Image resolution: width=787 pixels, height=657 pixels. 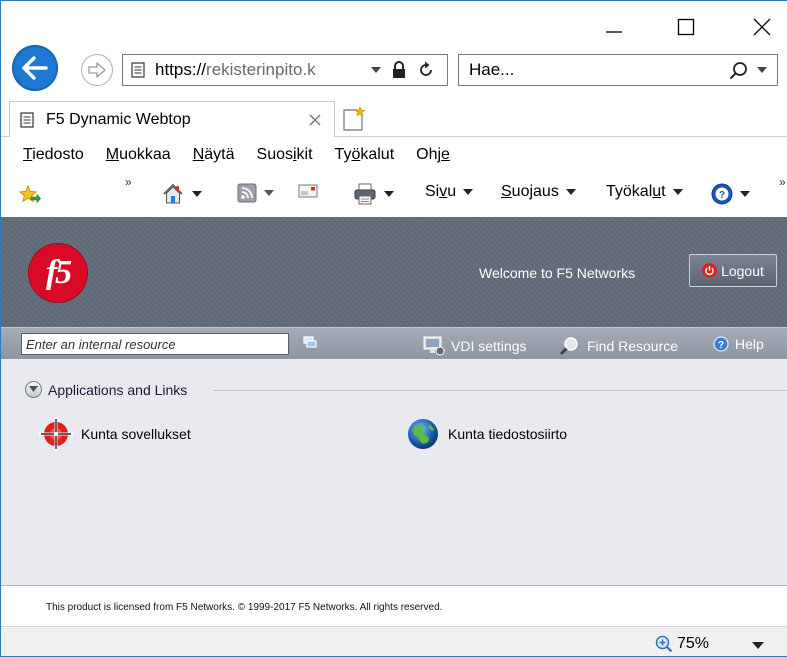 I want to click on menu-favorites: Suosikit, so click(x=285, y=155).